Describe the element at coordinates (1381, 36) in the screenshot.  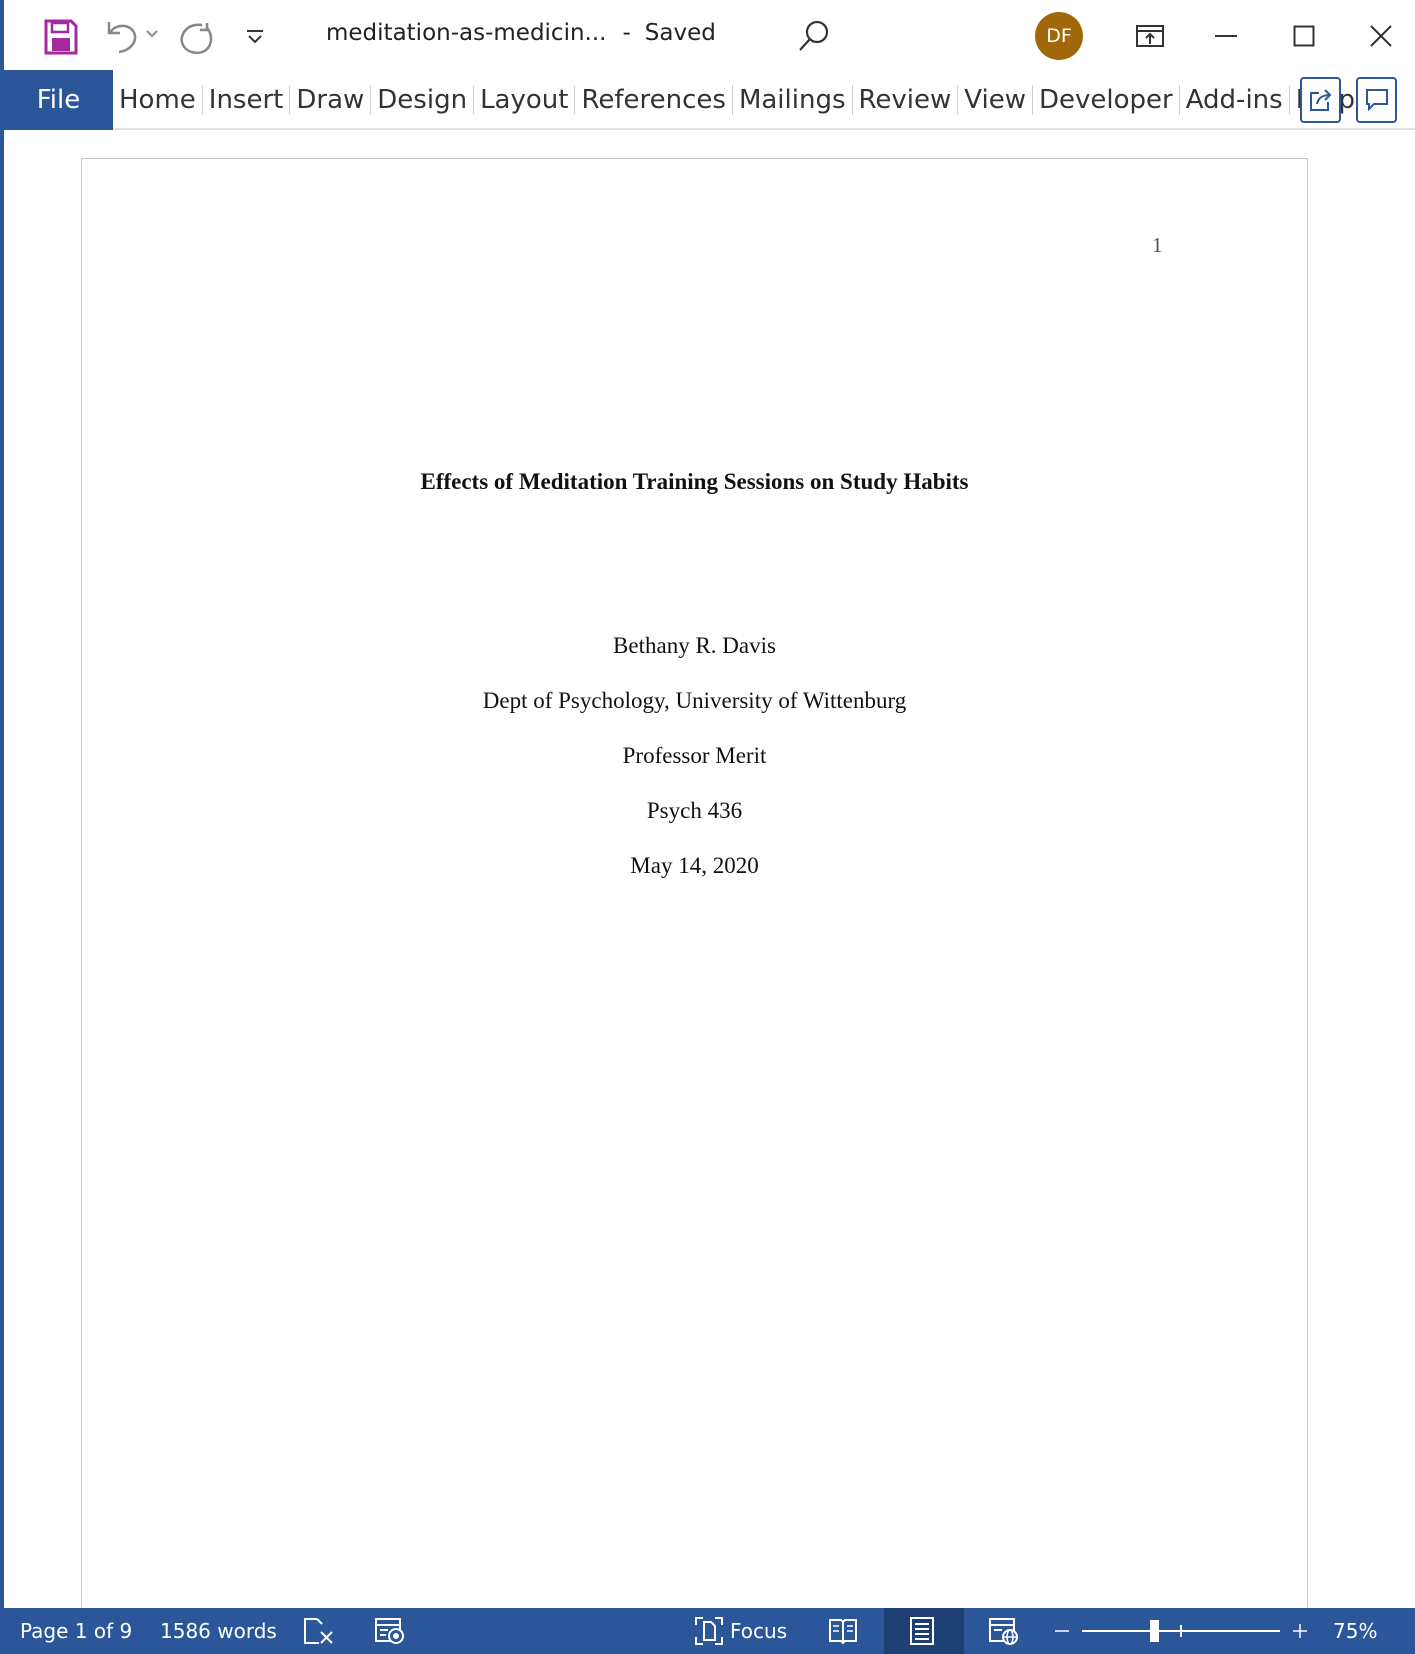
I see `close-icon` at that location.